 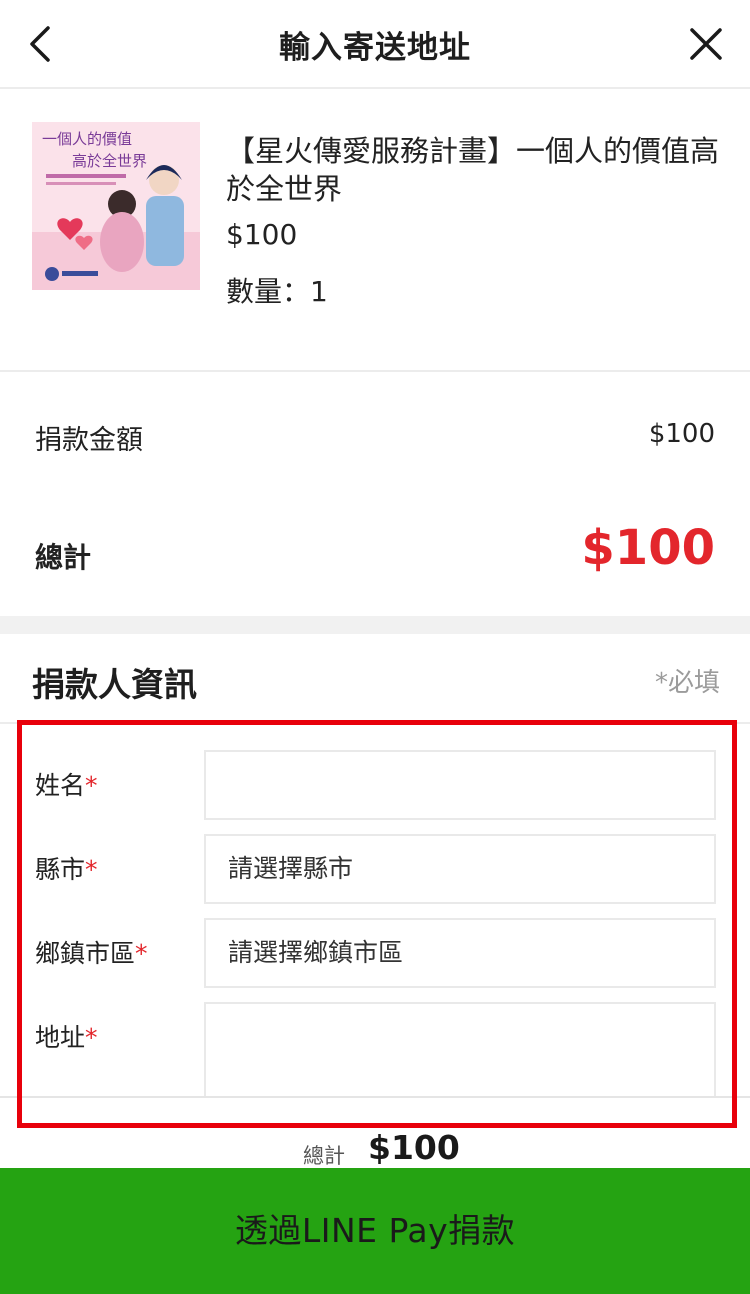 I want to click on footer-total-bar: 總計 $100, so click(x=375, y=1132).